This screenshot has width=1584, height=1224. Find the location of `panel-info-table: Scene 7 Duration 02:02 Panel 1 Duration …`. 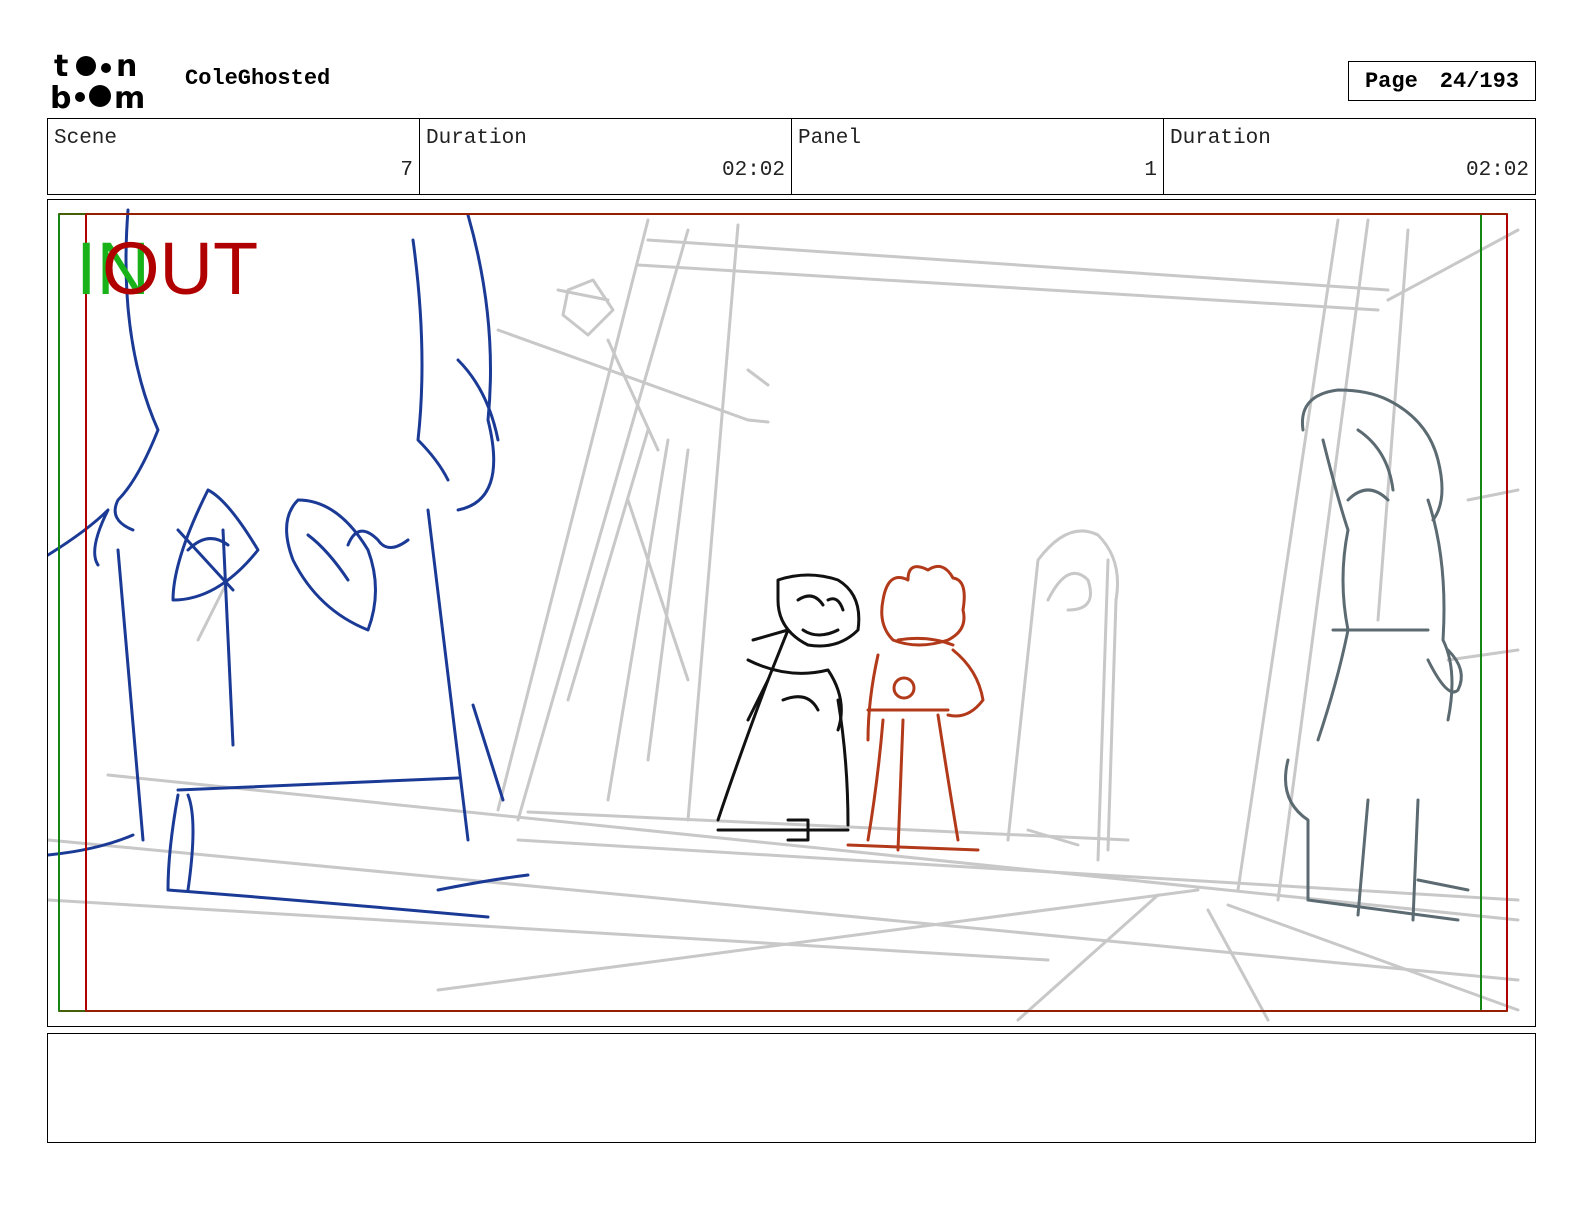

panel-info-table: Scene 7 Duration 02:02 Panel 1 Duration … is located at coordinates (791, 156).